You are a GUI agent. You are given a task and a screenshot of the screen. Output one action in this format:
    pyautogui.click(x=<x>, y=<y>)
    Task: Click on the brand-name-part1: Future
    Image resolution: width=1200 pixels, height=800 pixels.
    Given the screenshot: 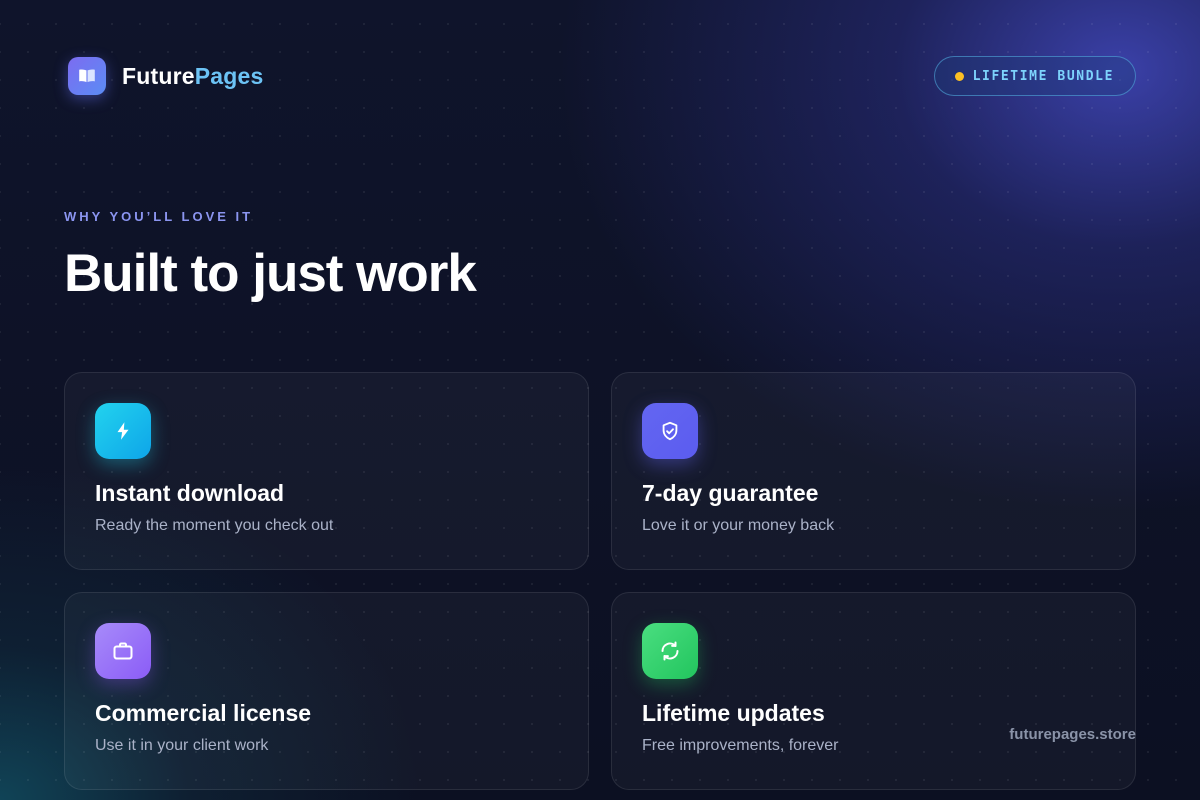 What is the action you would take?
    pyautogui.click(x=158, y=75)
    